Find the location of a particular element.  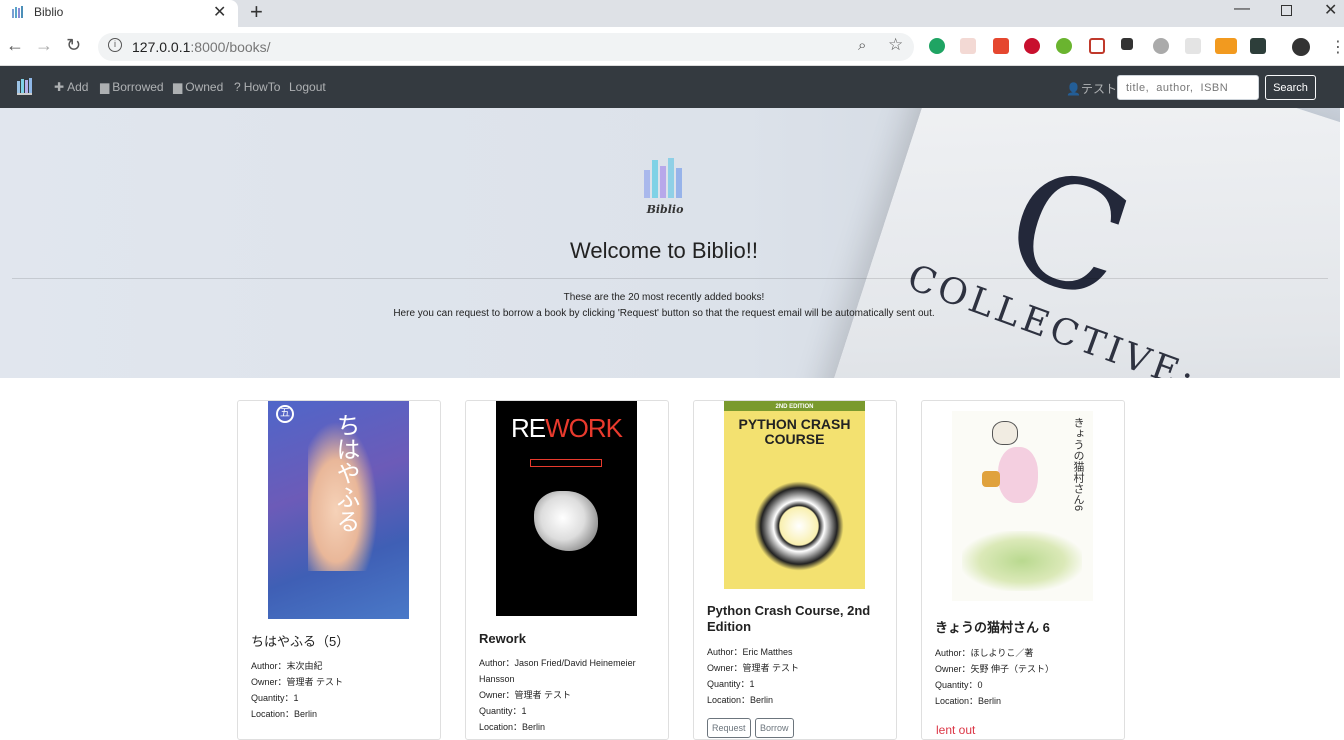

hero-divider is located at coordinates (670, 278).